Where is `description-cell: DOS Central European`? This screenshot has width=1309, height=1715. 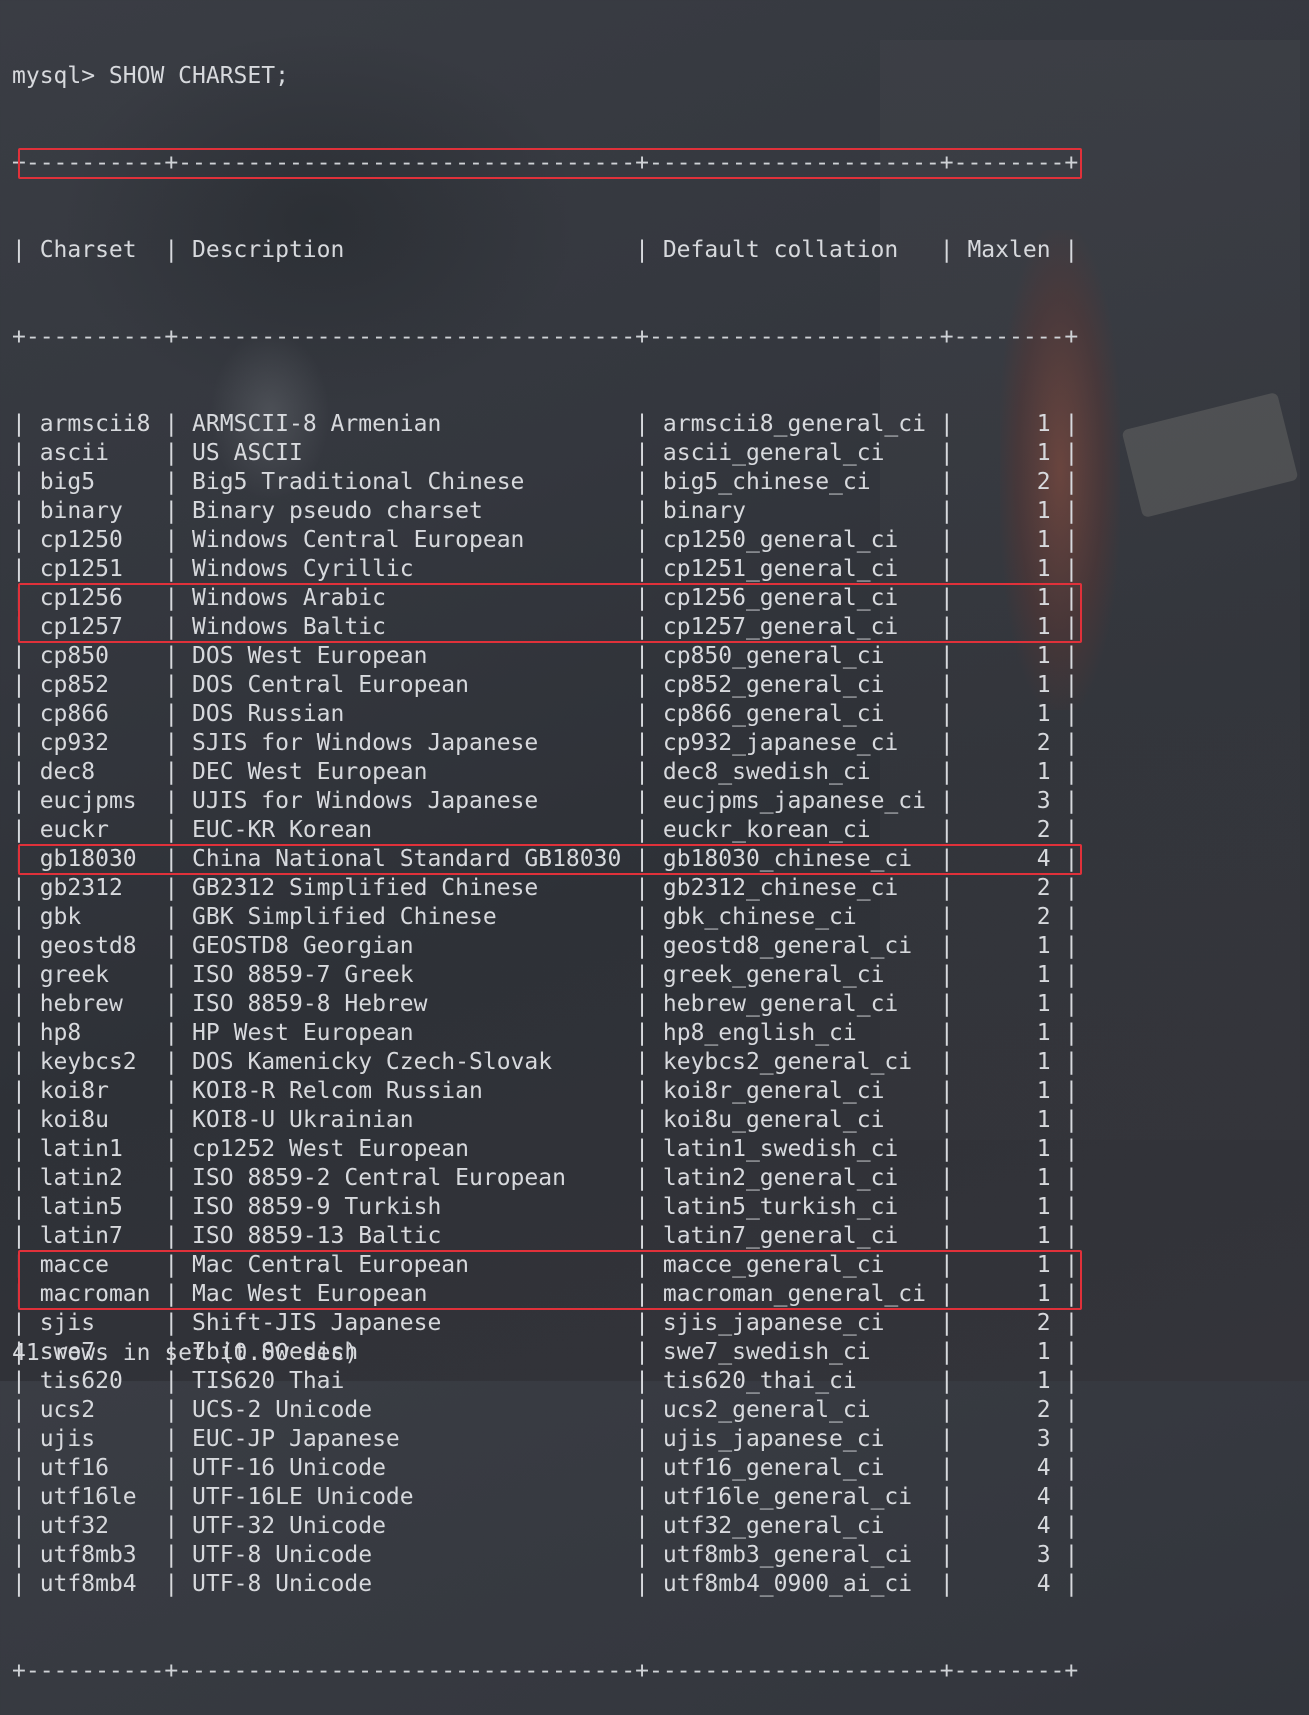
description-cell: DOS Central European is located at coordinates (407, 685).